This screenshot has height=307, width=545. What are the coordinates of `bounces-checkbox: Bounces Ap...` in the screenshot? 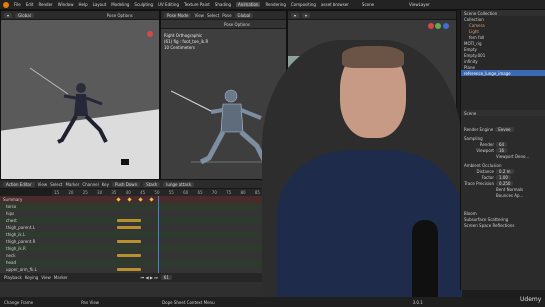 It's located at (503, 195).